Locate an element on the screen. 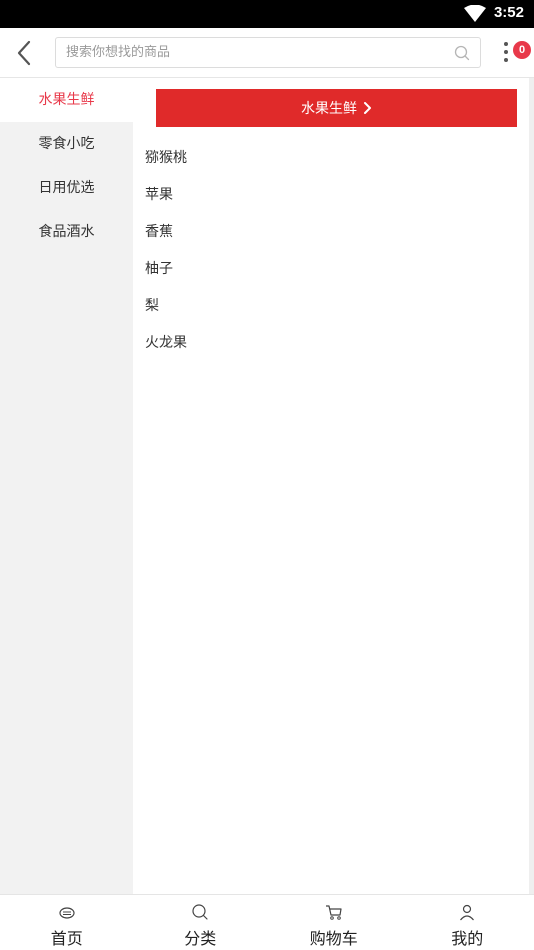 Image resolution: width=534 pixels, height=950 pixels. sidebar-item-fruit: 水果生鲜 is located at coordinates (66, 100).